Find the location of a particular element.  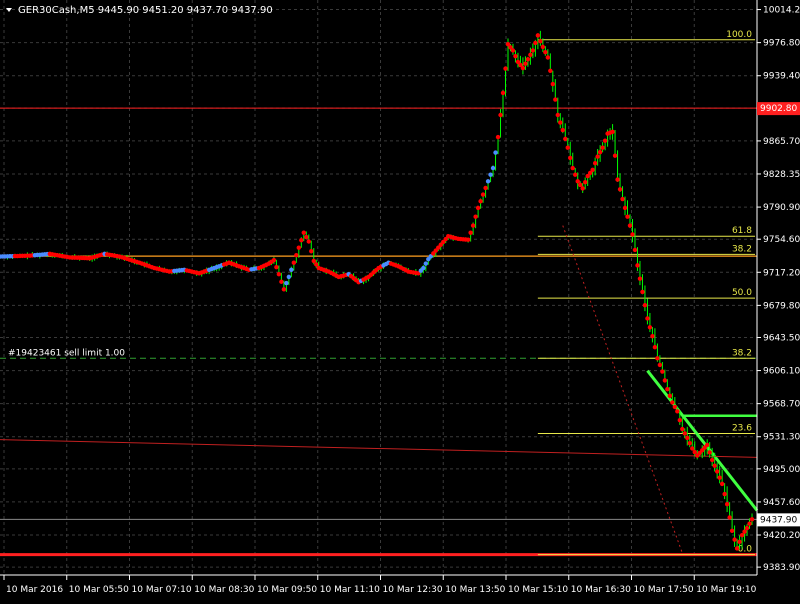

x-tick-label: 10 Mar 16:30 is located at coordinates (601, 590).